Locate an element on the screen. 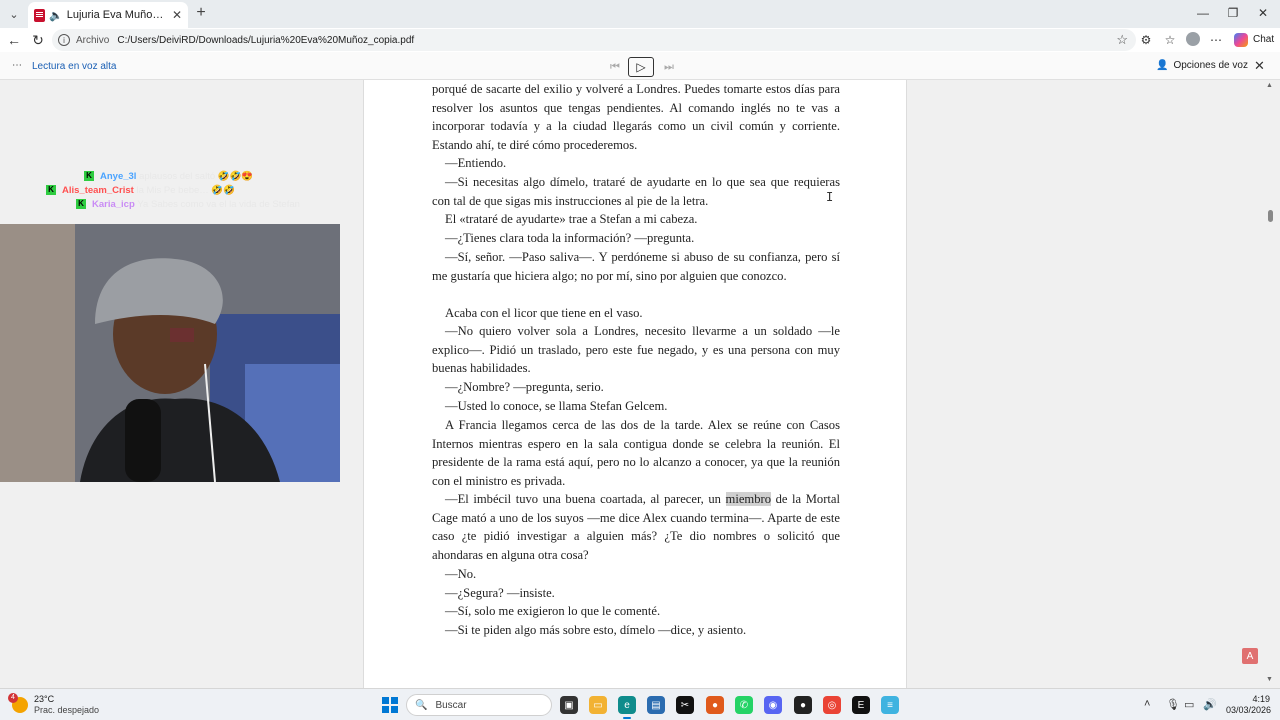 The height and width of the screenshot is (720, 1280). microphone-icon: 🎙 is located at coordinates (1173, 704).